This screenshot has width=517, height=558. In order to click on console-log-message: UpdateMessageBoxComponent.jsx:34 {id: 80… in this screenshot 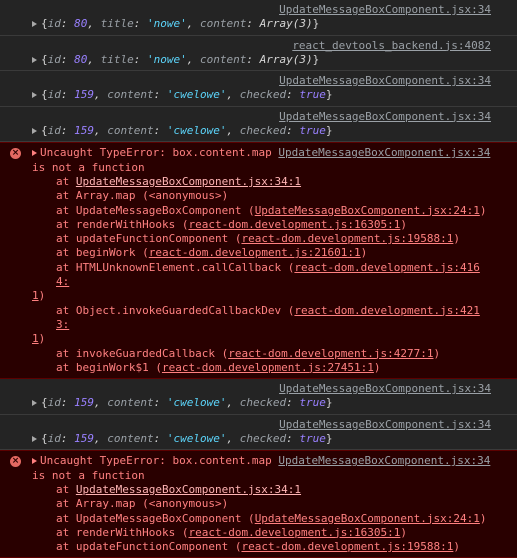, I will do `click(258, 18)`.